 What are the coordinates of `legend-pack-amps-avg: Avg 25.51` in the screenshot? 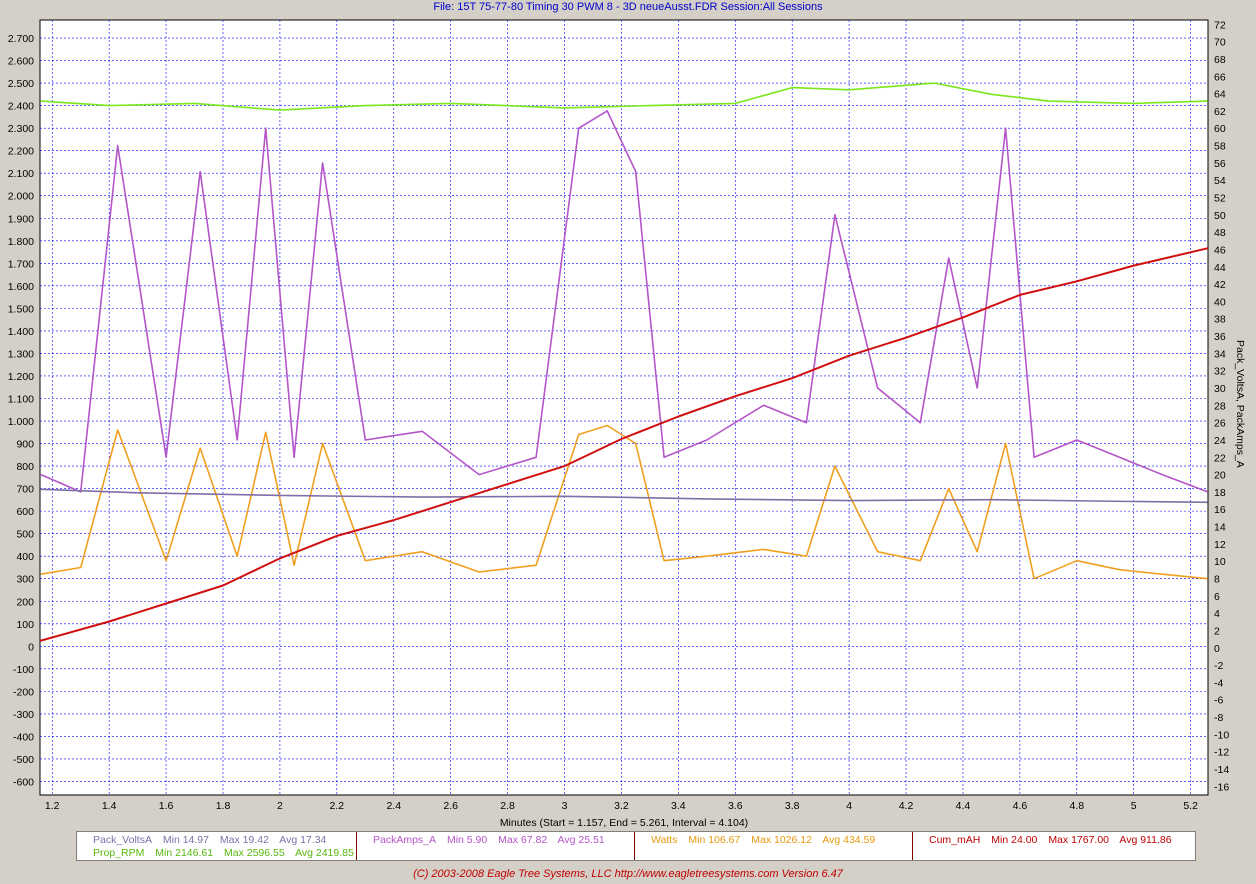 It's located at (581, 840).